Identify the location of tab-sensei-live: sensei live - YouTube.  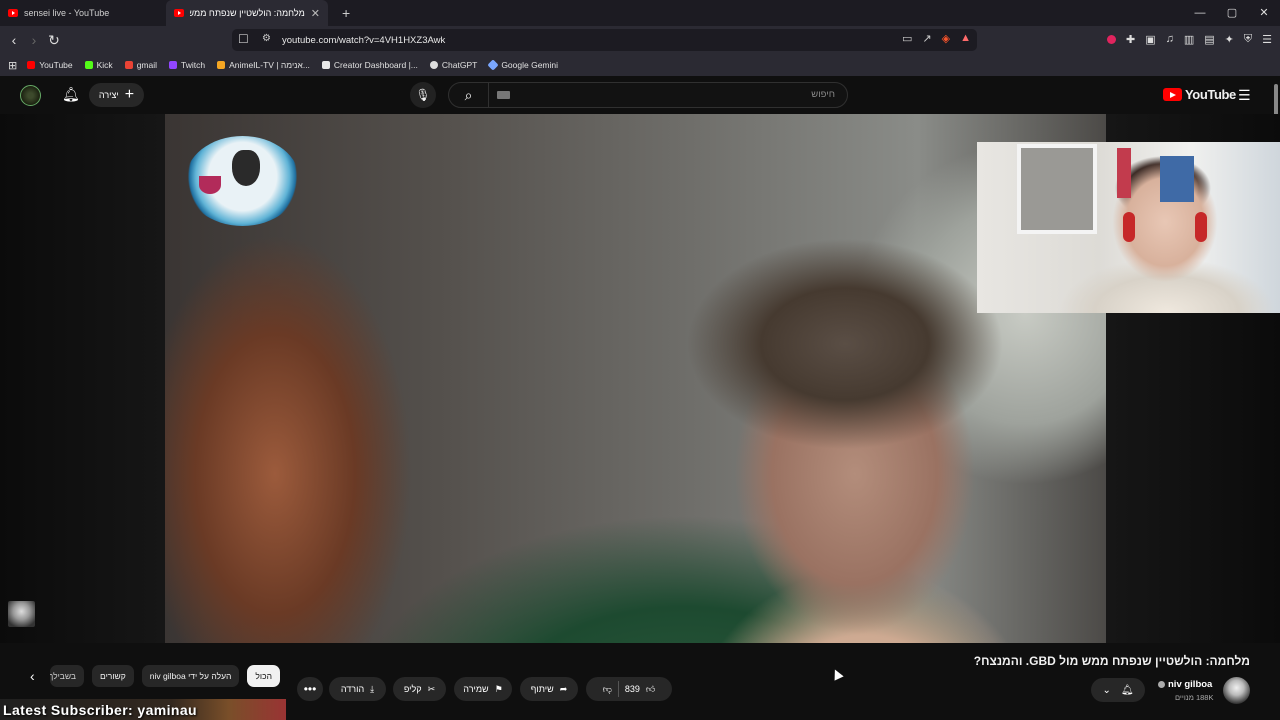
(80, 13).